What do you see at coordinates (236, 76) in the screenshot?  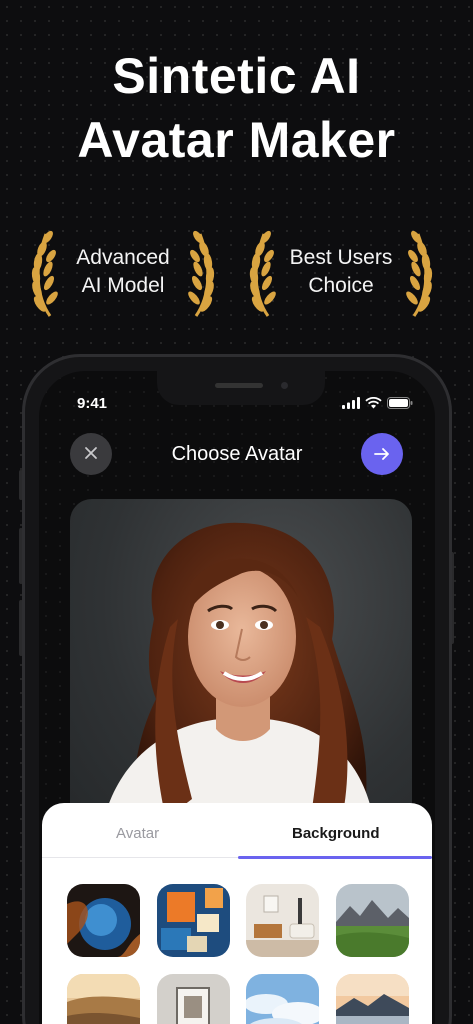 I see `headline-line-1: Sintetic AI` at bounding box center [236, 76].